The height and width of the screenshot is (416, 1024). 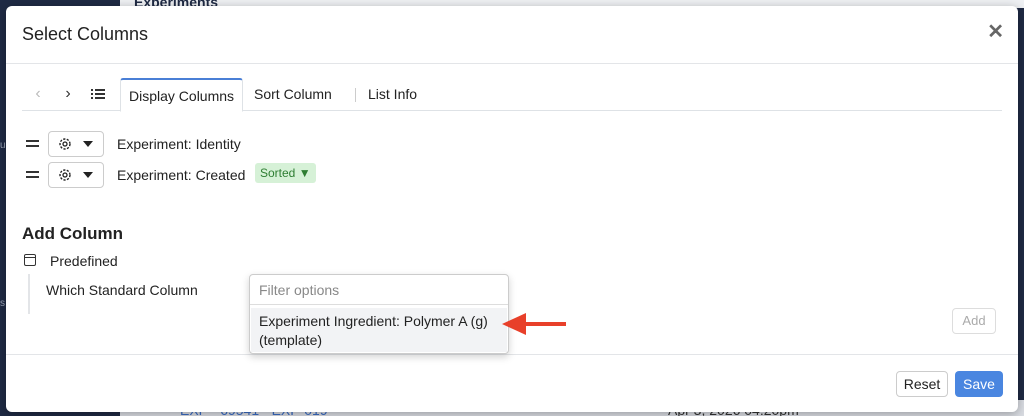 What do you see at coordinates (285, 173) in the screenshot?
I see `sorted-badge: Sorted ▼` at bounding box center [285, 173].